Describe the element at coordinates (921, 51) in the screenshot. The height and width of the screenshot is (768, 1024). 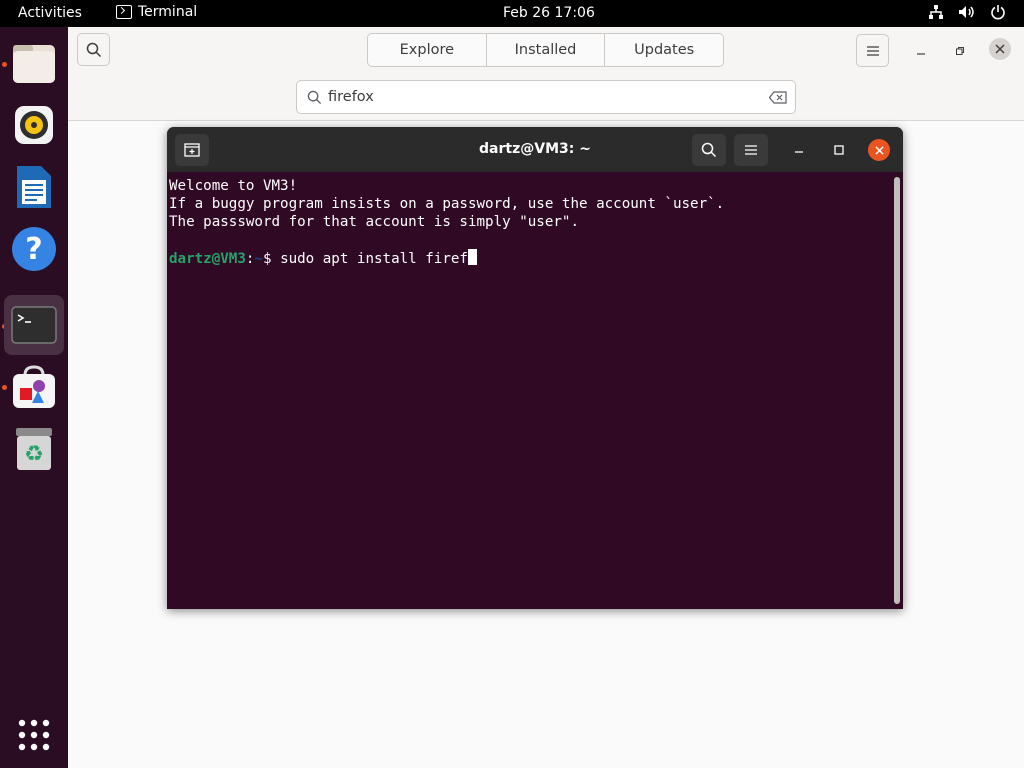
I see `software-minimize-button` at that location.